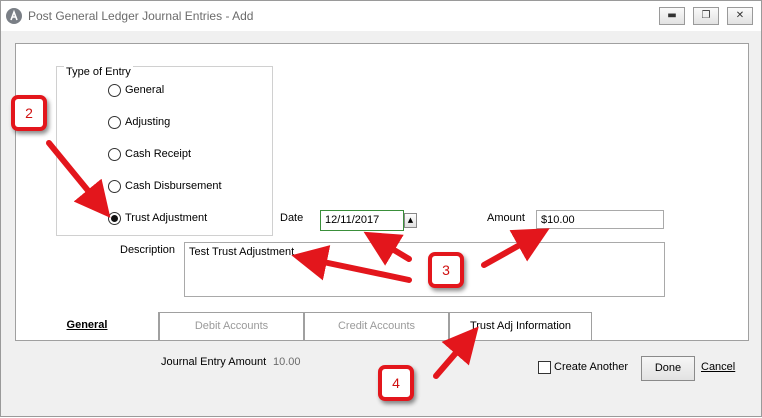 The image size is (762, 418). I want to click on journal-entry-amount-value: 10.00, so click(287, 362).